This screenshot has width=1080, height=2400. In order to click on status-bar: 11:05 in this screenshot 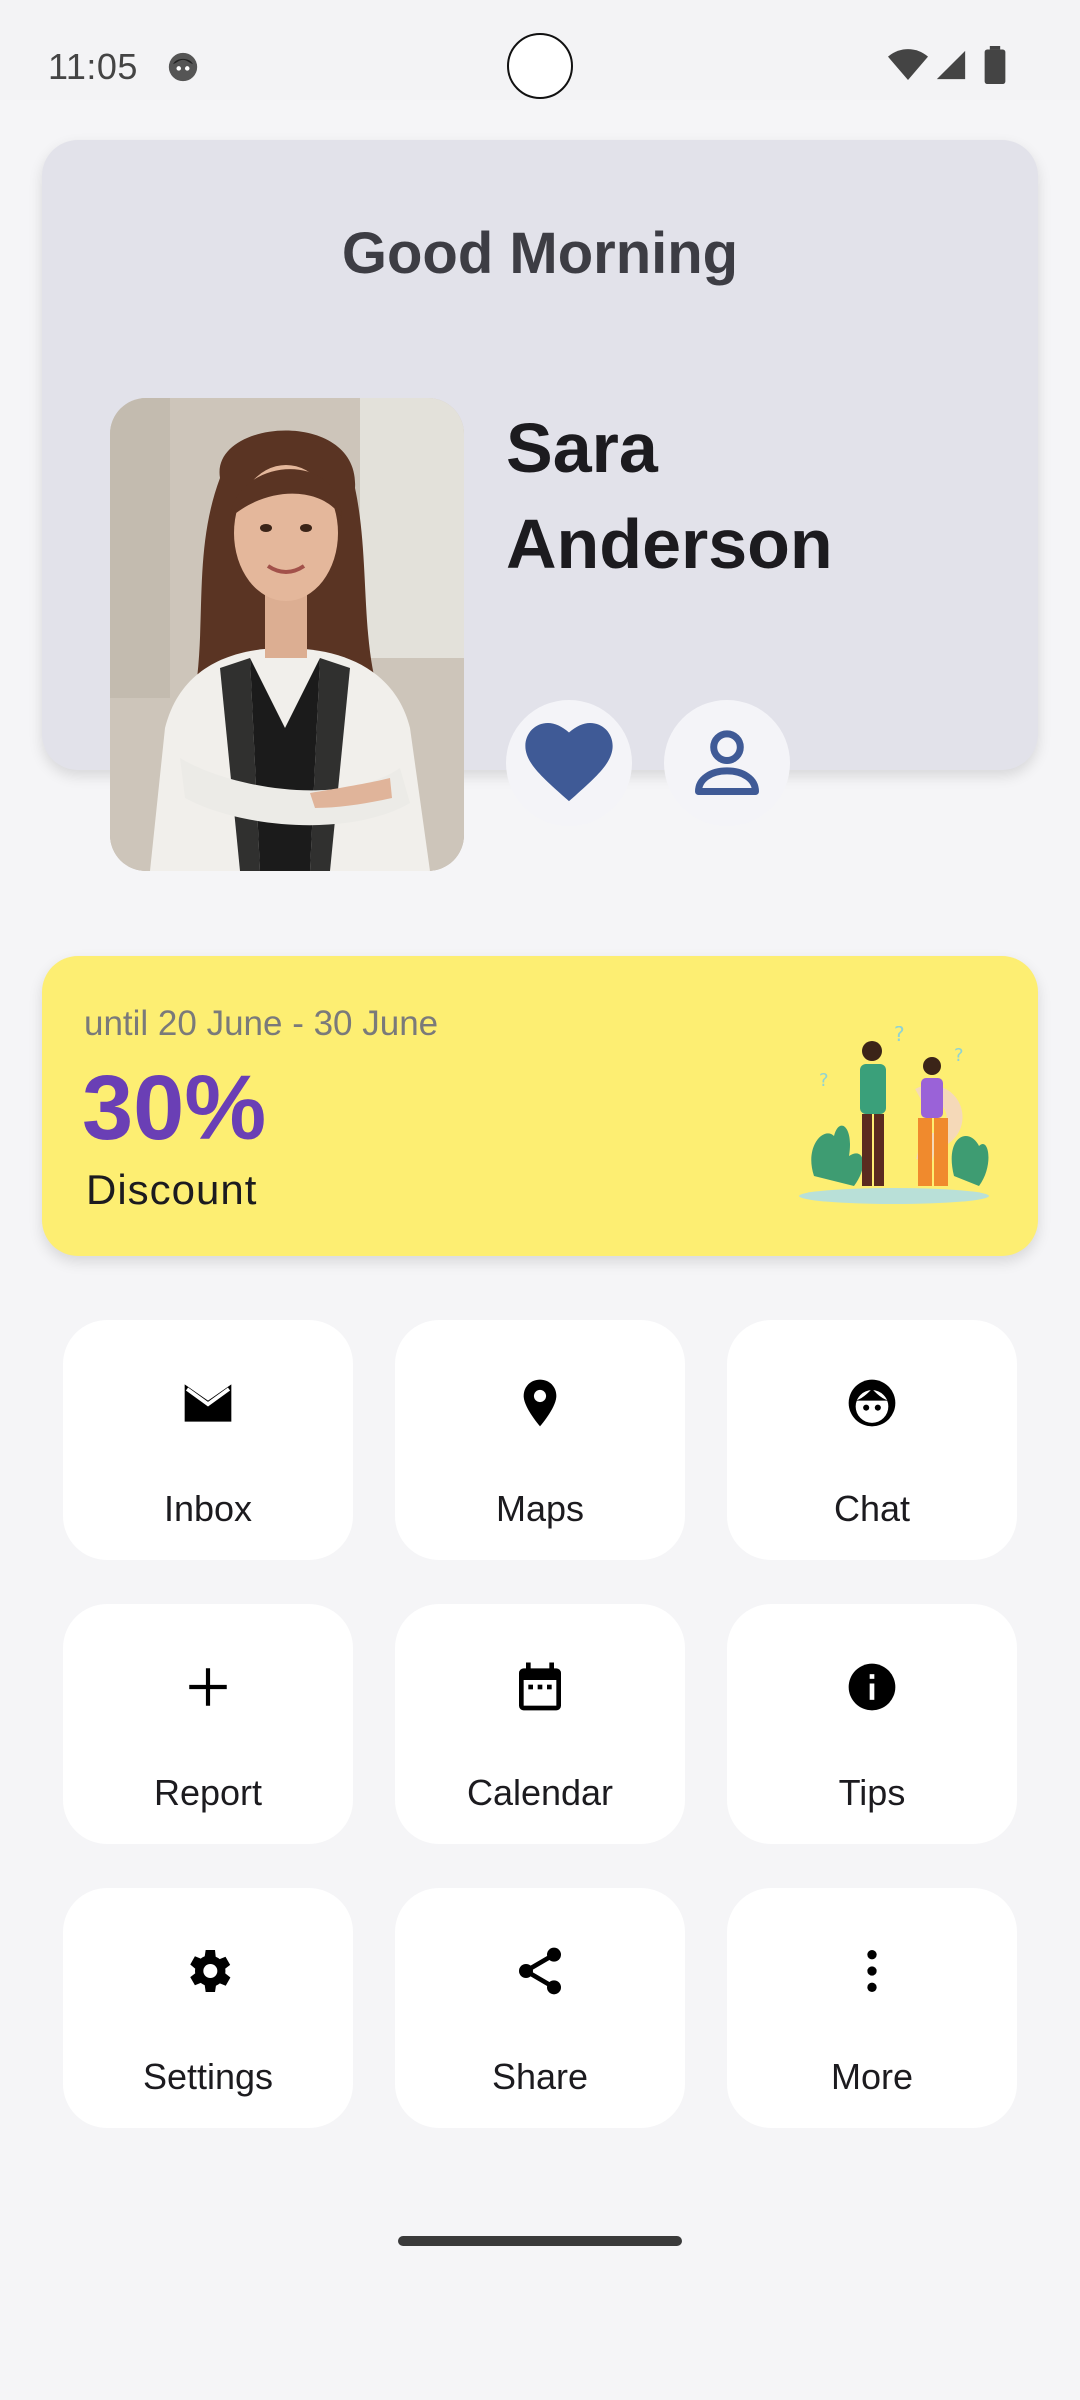, I will do `click(540, 50)`.